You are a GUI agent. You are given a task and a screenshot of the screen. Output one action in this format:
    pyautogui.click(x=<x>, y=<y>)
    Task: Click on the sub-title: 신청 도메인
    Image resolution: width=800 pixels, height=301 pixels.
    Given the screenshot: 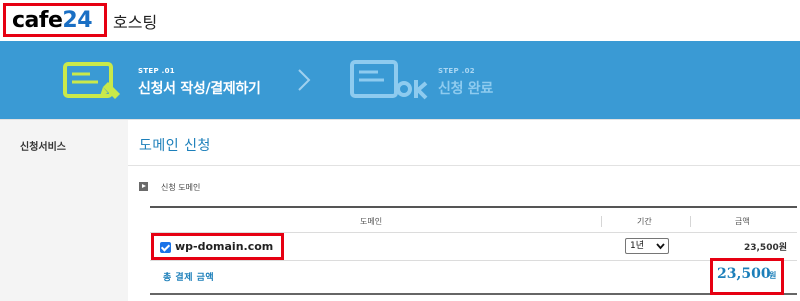 What is the action you would take?
    pyautogui.click(x=181, y=187)
    